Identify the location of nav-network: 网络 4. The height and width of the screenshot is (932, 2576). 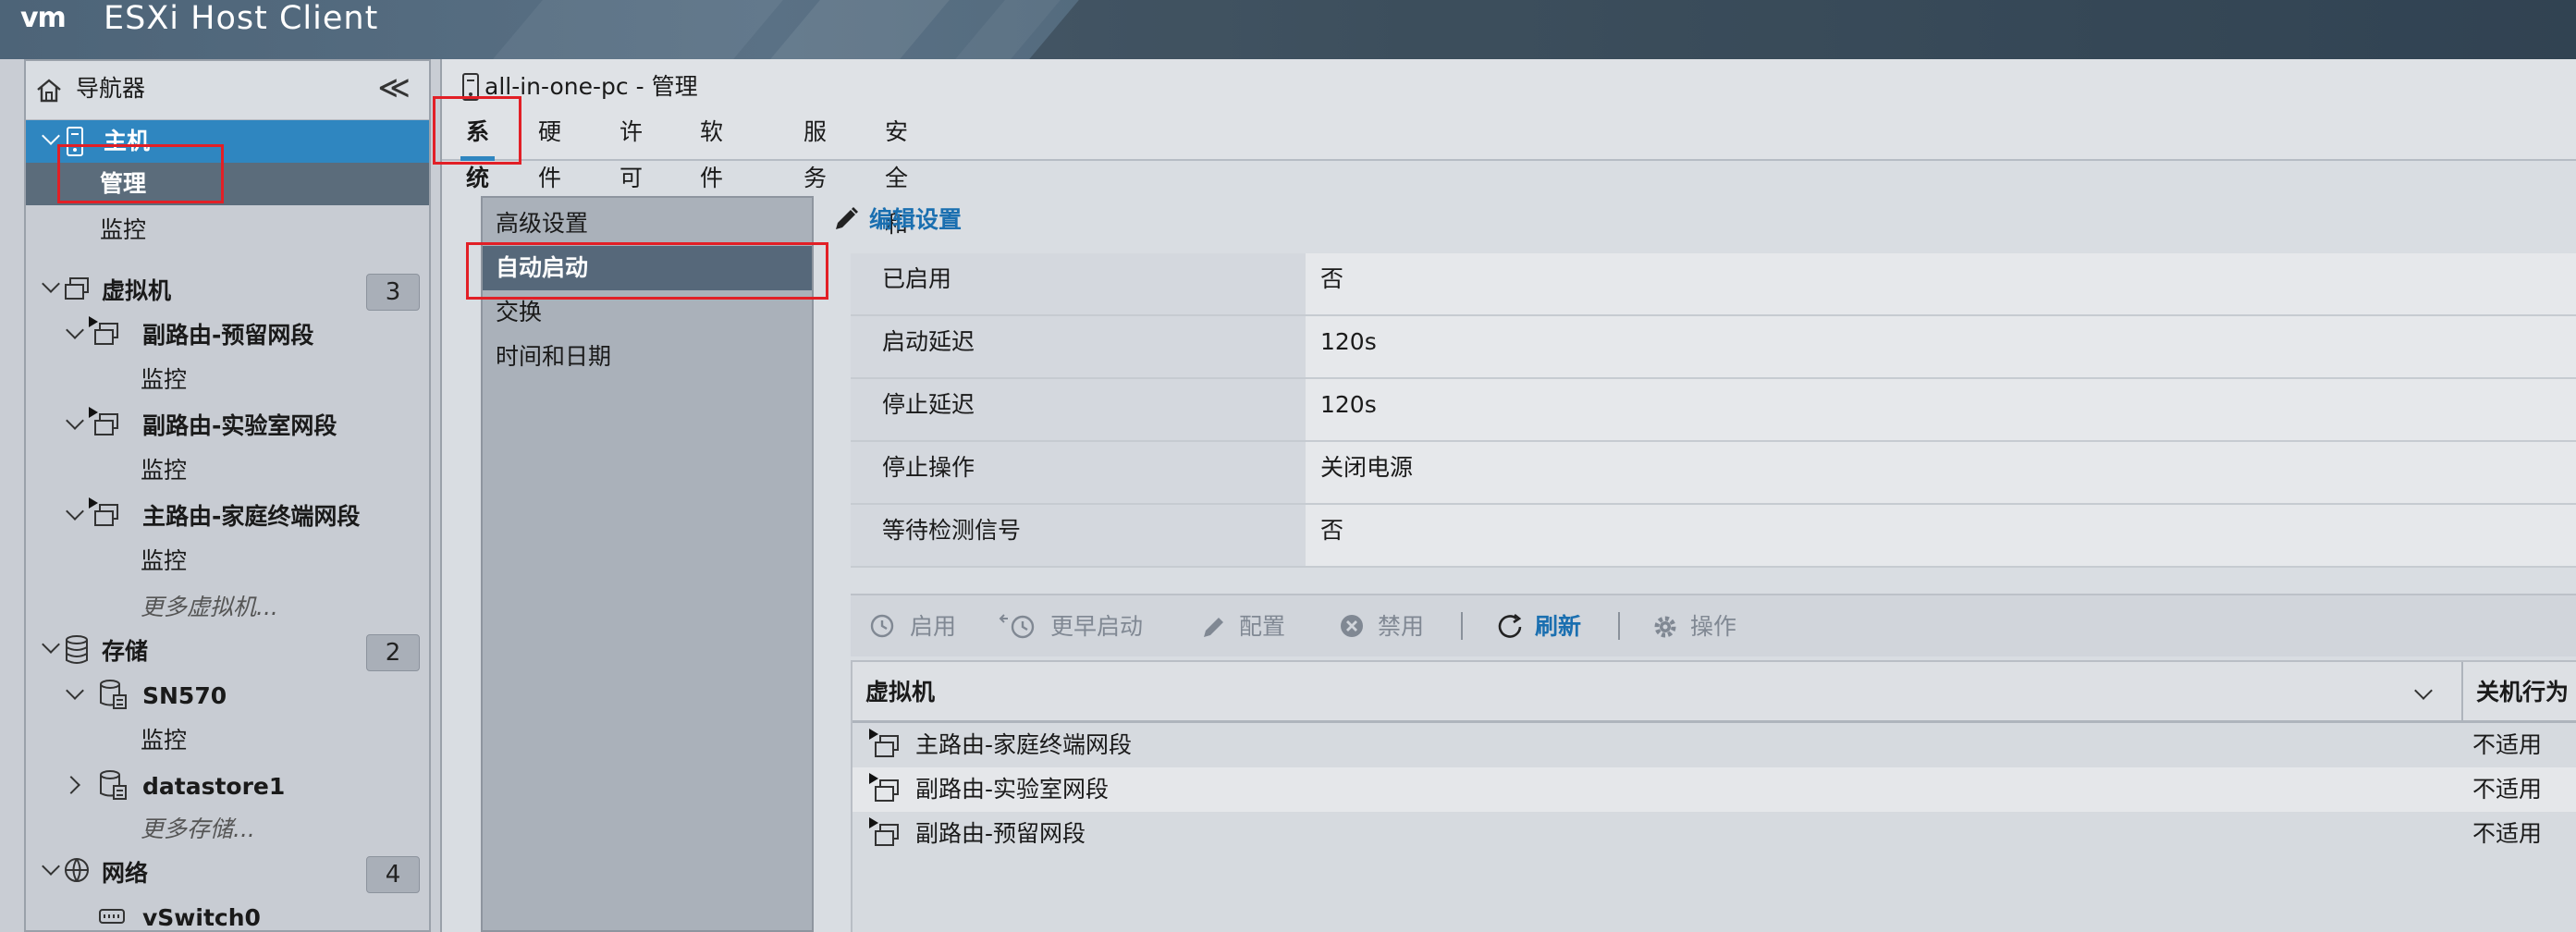
(227, 874).